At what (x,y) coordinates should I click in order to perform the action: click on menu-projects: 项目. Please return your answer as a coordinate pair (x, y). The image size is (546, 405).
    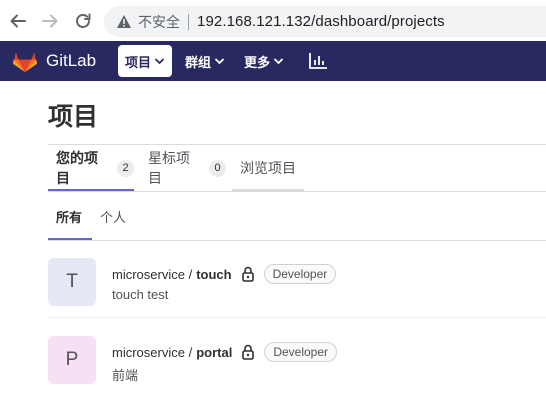
    Looking at the image, I should click on (145, 61).